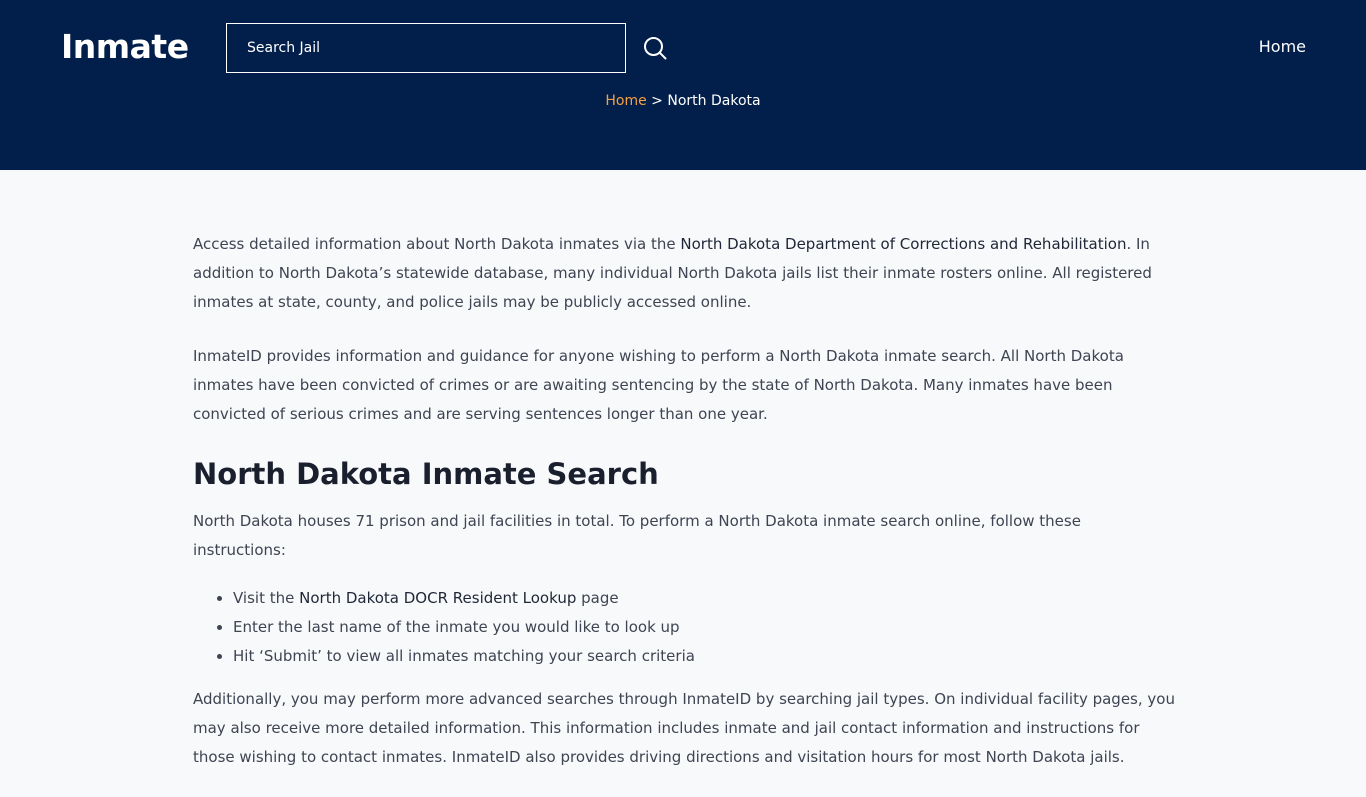 This screenshot has width=1366, height=797. I want to click on search-input, so click(426, 48).